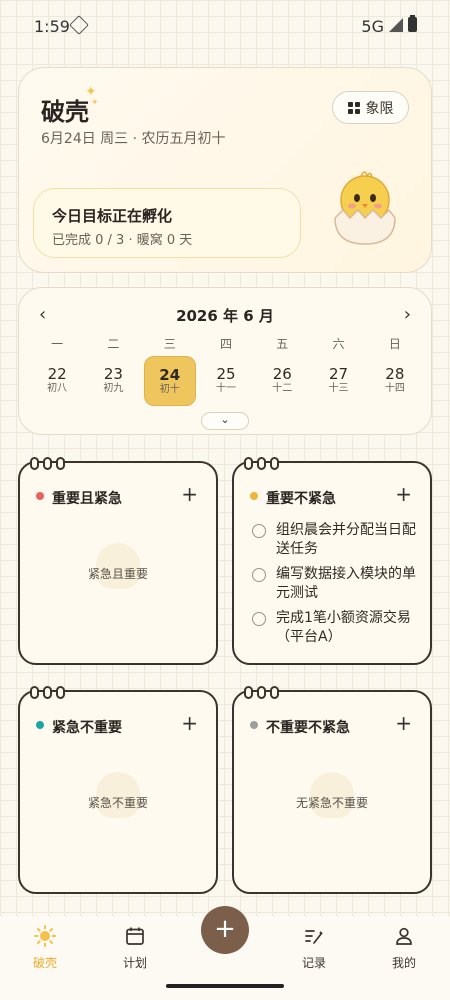  I want to click on quadrant-title: 重要且紧急, so click(87, 499).